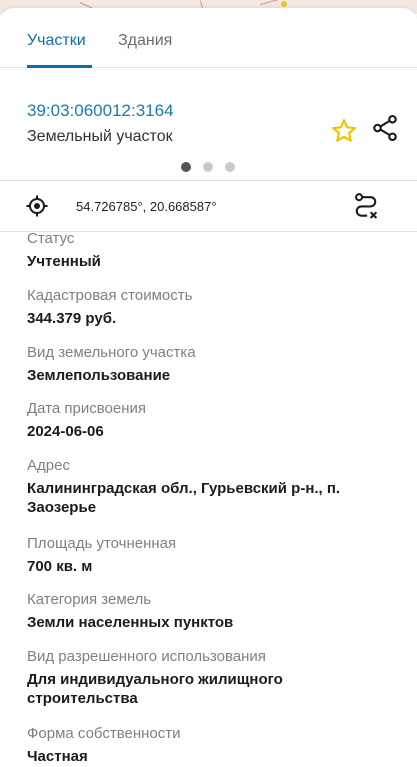 This screenshot has width=417, height=767. Describe the element at coordinates (64, 261) in the screenshot. I see `field-value: Учтенный` at that location.